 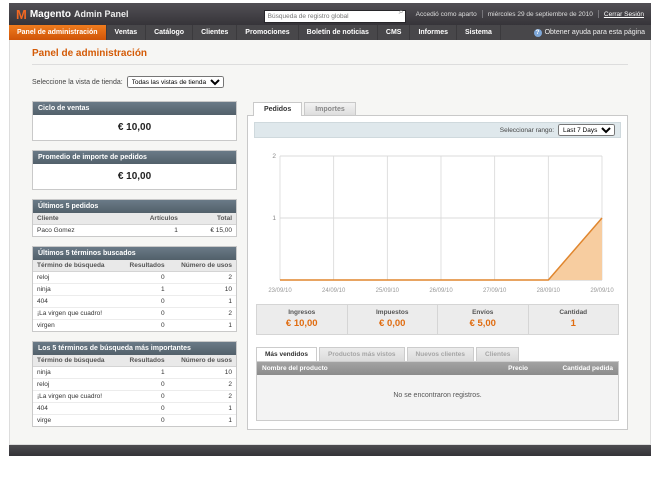 I want to click on nav-item-clientes: Clientes, so click(x=215, y=32).